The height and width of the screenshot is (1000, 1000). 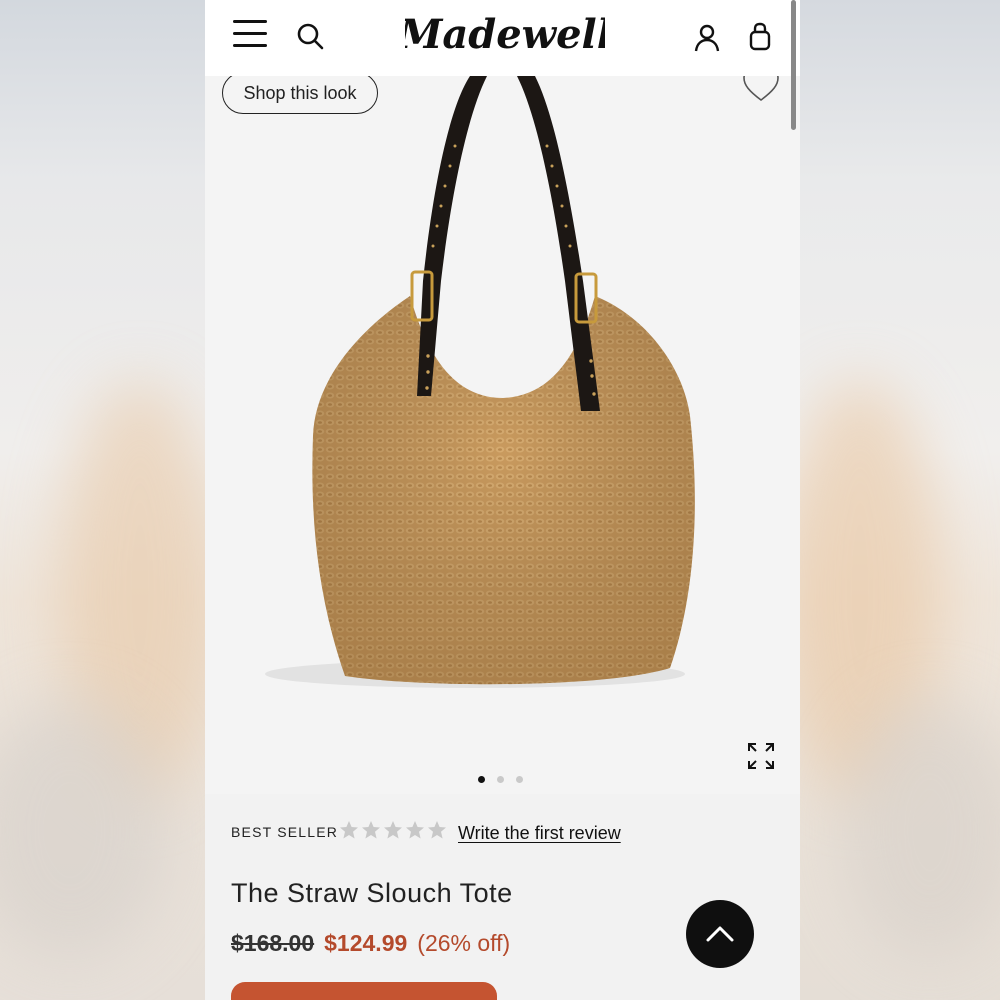 I want to click on best-seller-badge: BEST SELLER, so click(x=285, y=832).